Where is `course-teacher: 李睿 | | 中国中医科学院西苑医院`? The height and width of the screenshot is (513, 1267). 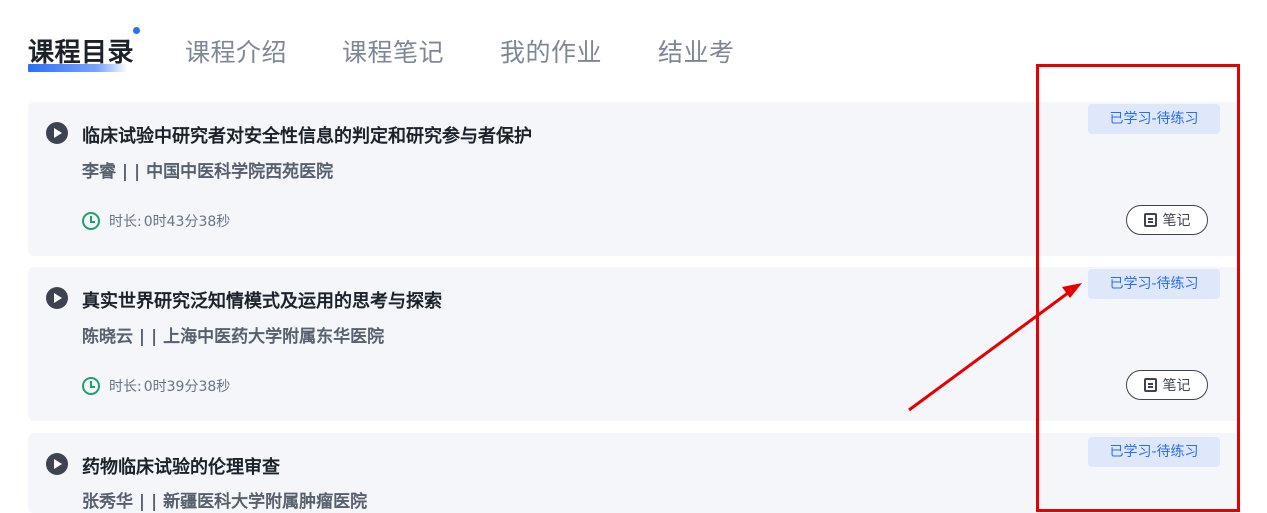 course-teacher: 李睿 | | 中国中医科学院西苑医院 is located at coordinates (208, 172).